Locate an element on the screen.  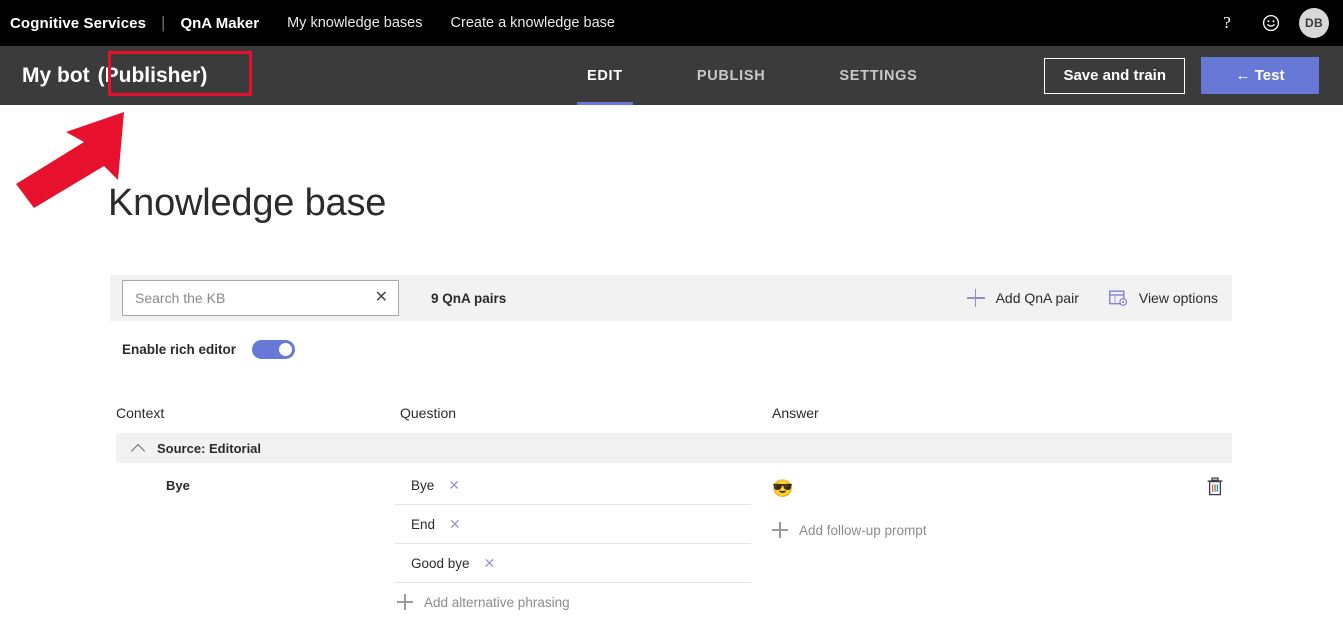
clear-search-icon: ✕ is located at coordinates (381, 298).